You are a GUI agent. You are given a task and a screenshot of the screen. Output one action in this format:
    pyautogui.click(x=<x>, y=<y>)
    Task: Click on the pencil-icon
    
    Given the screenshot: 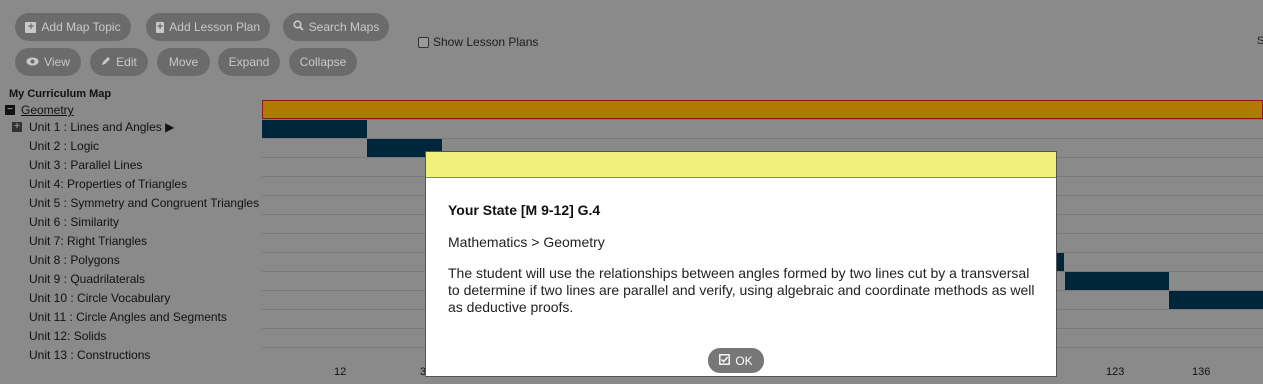 What is the action you would take?
    pyautogui.click(x=106, y=62)
    